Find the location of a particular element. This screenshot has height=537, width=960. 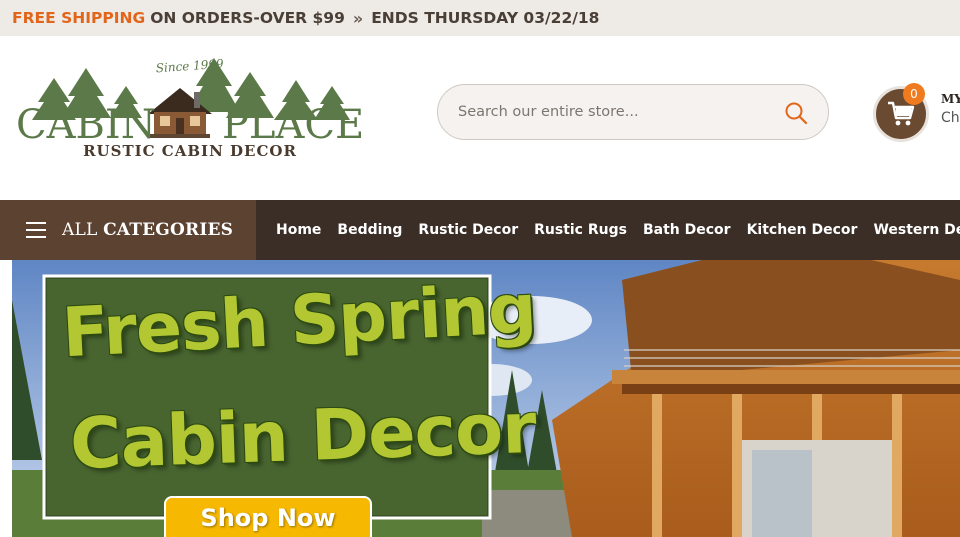

shop-now-button: Shop Now is located at coordinates (268, 516).